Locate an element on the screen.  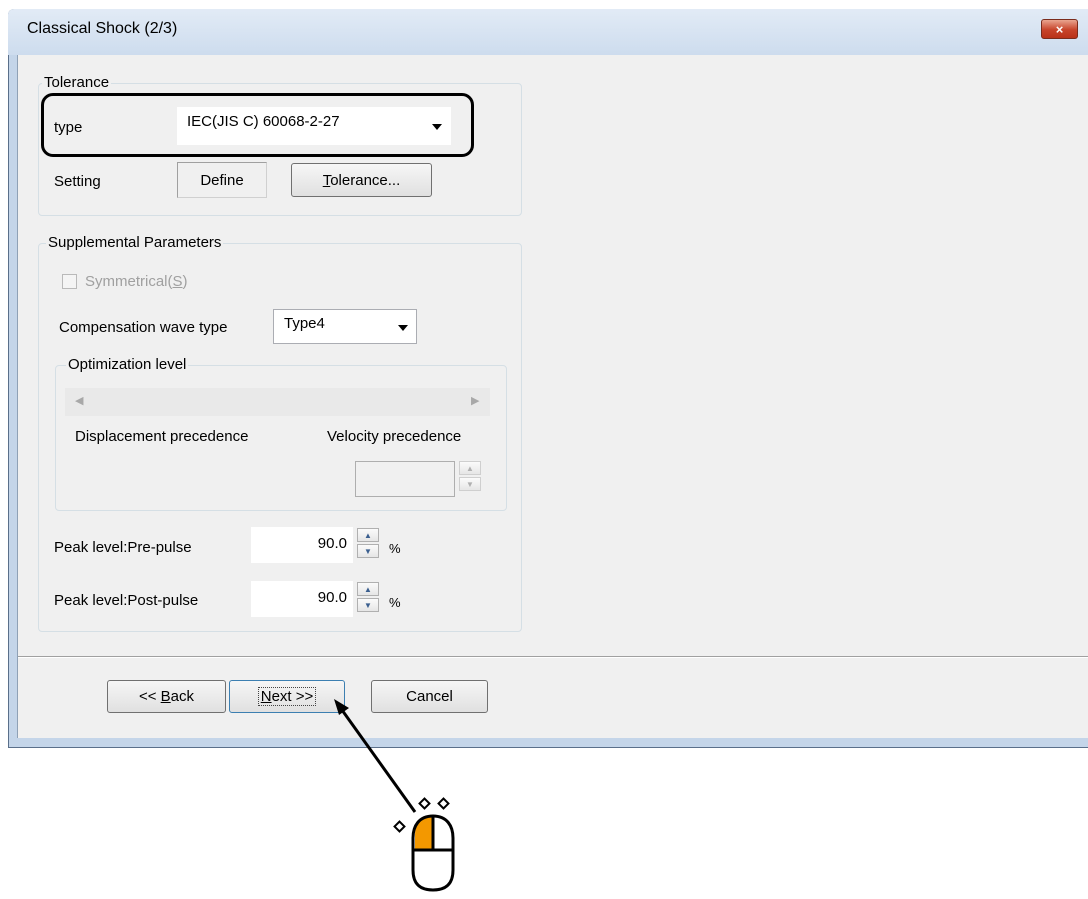
pointer-arrow-icon is located at coordinates (375, 756).